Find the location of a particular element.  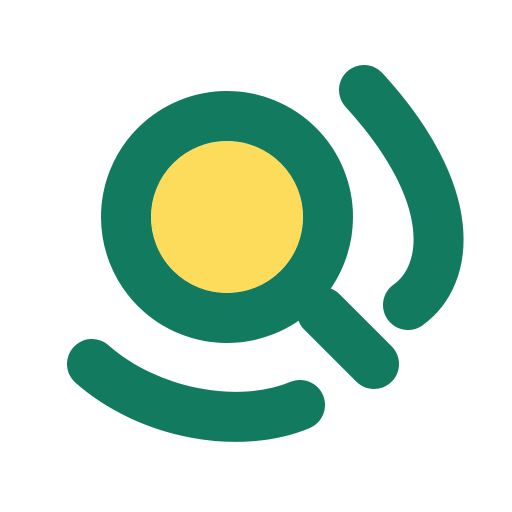

magnifier-lens is located at coordinates (227, 217).